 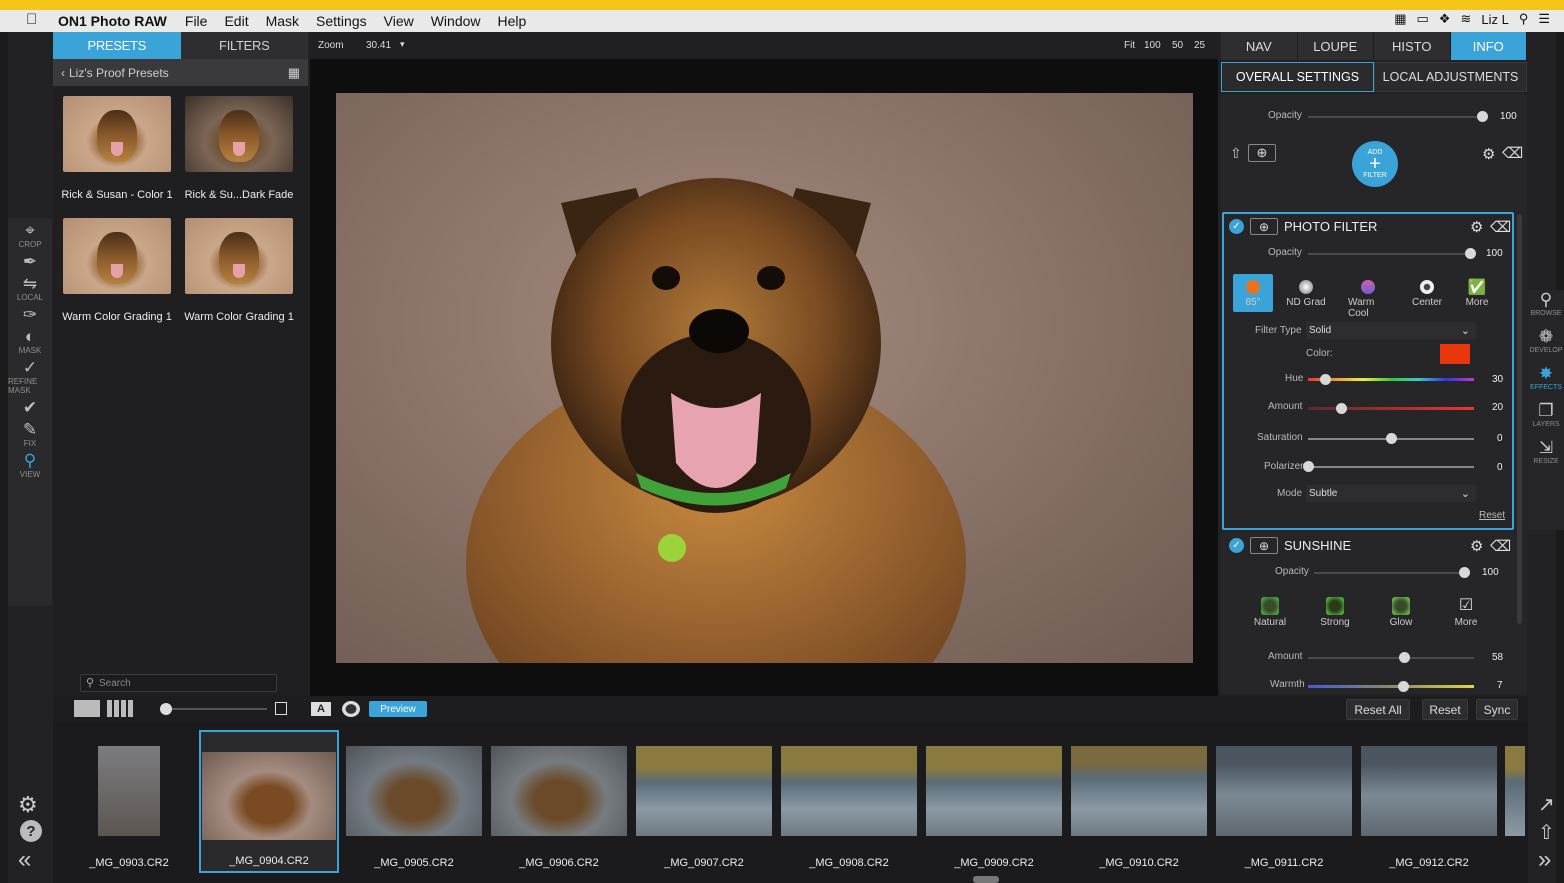 I want to click on tab-nav: NAV, so click(x=1259, y=46).